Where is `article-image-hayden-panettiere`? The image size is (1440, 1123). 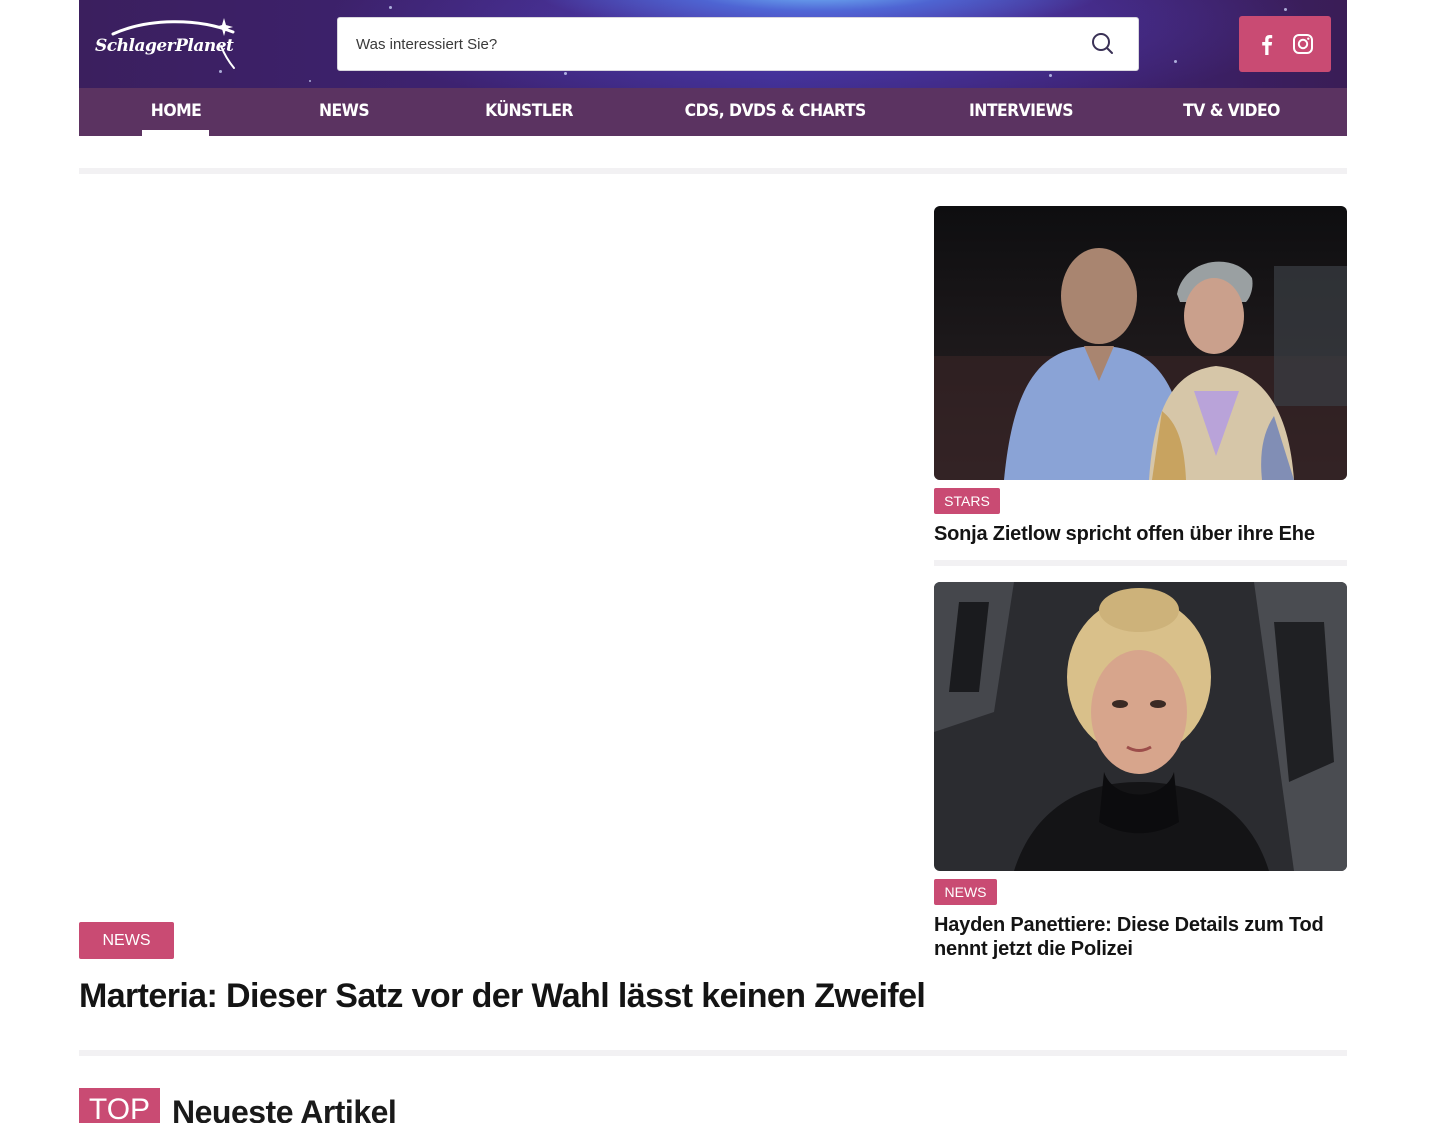 article-image-hayden-panettiere is located at coordinates (1140, 726).